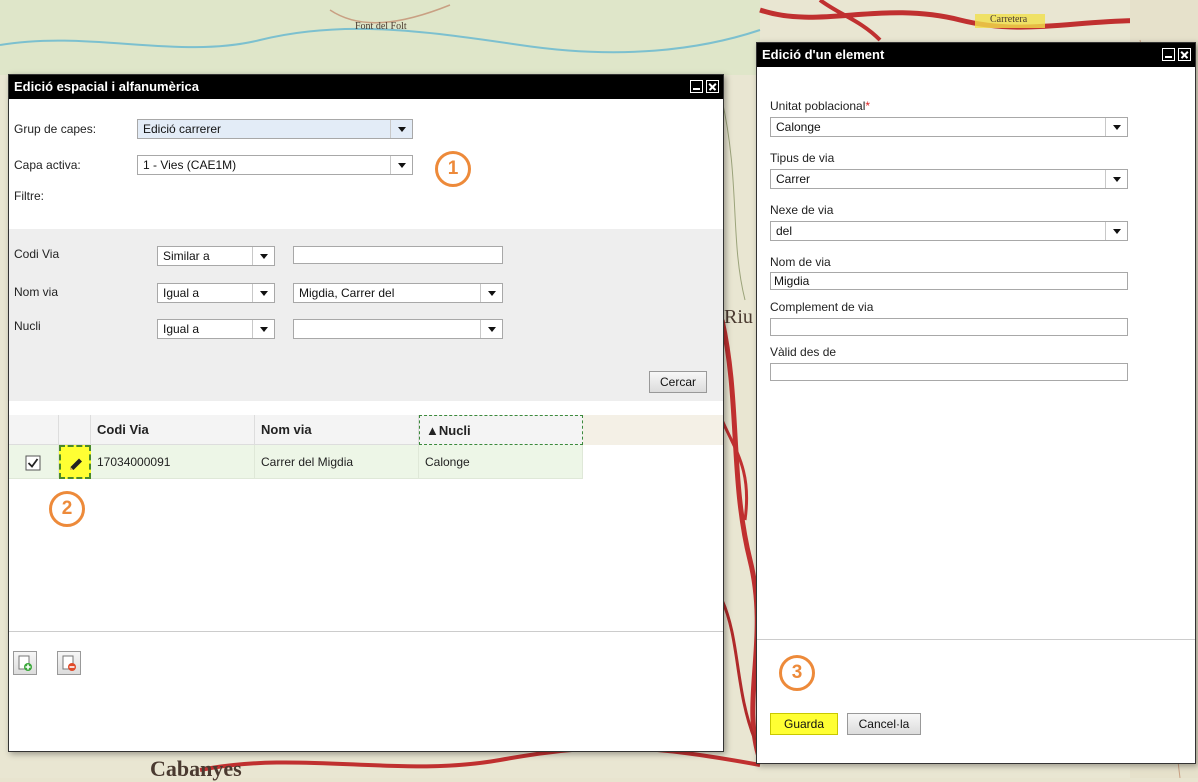 This screenshot has height=782, width=1198. I want to click on grid-header-check, so click(34, 430).